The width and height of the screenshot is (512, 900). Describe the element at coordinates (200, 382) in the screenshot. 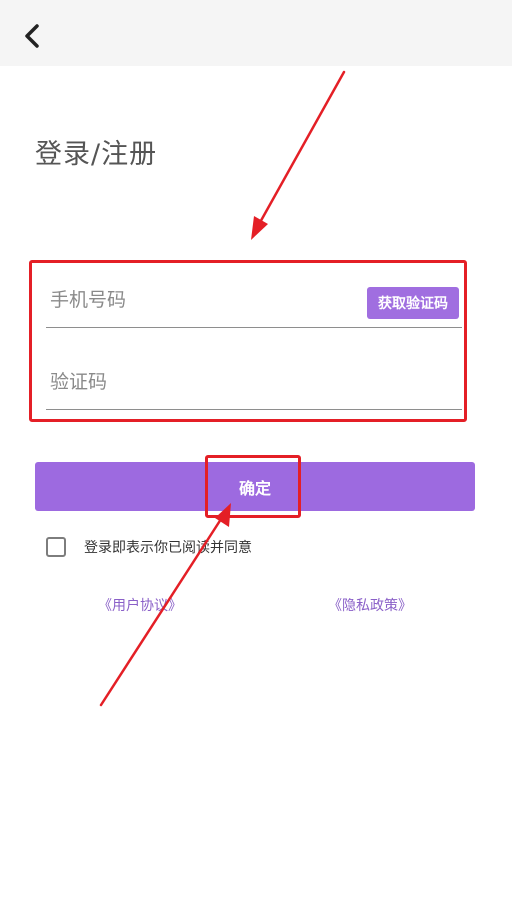

I see `code-input` at that location.